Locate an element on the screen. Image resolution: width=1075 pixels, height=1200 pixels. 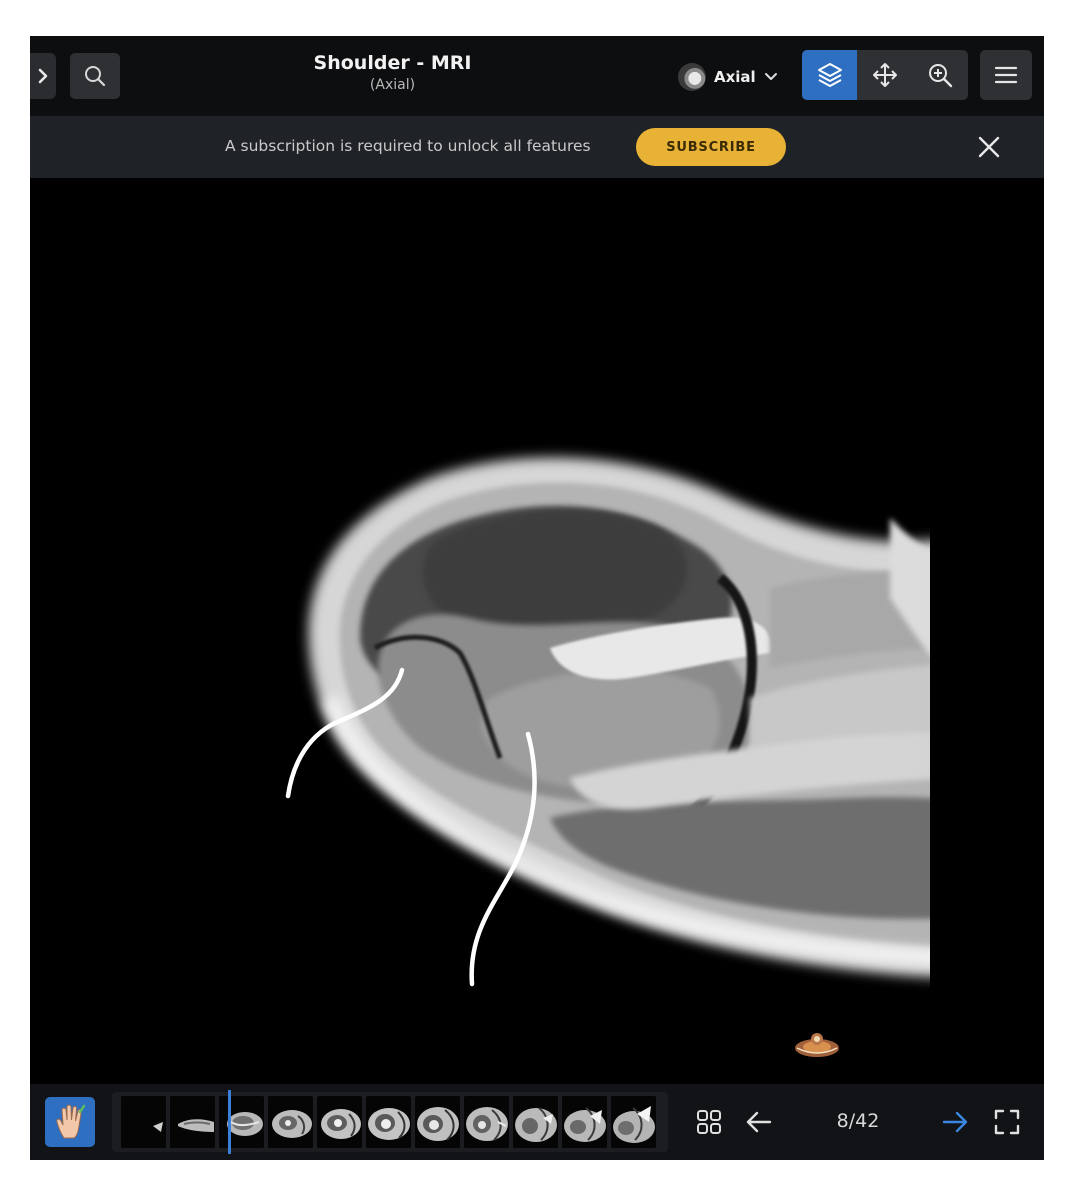
bottom-toolbar: 8/42 is located at coordinates (537, 1122).